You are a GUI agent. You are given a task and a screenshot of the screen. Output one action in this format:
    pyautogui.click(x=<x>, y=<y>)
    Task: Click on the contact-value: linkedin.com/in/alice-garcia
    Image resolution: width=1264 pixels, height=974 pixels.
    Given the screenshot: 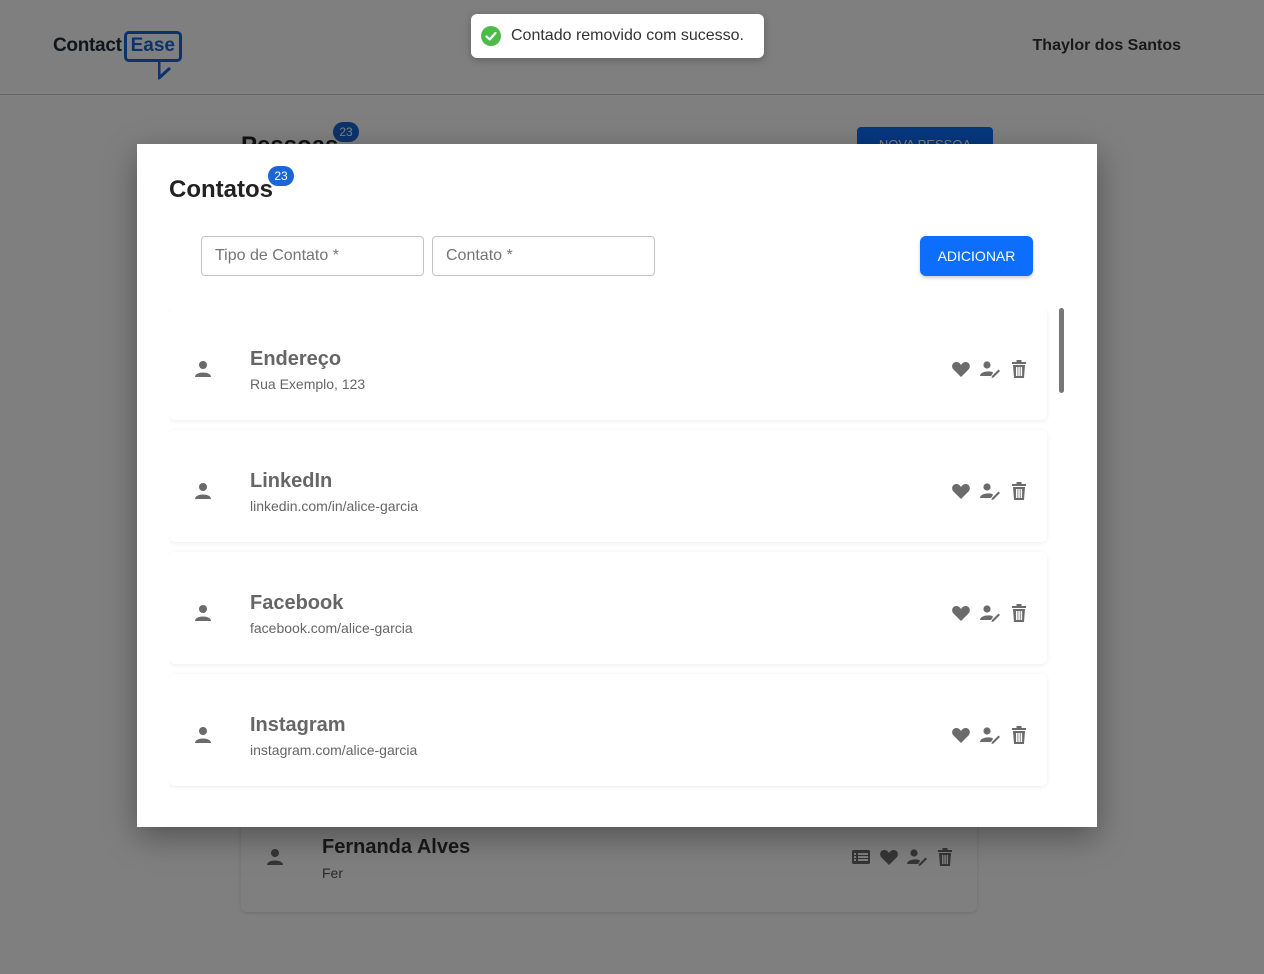 What is the action you would take?
    pyautogui.click(x=334, y=506)
    